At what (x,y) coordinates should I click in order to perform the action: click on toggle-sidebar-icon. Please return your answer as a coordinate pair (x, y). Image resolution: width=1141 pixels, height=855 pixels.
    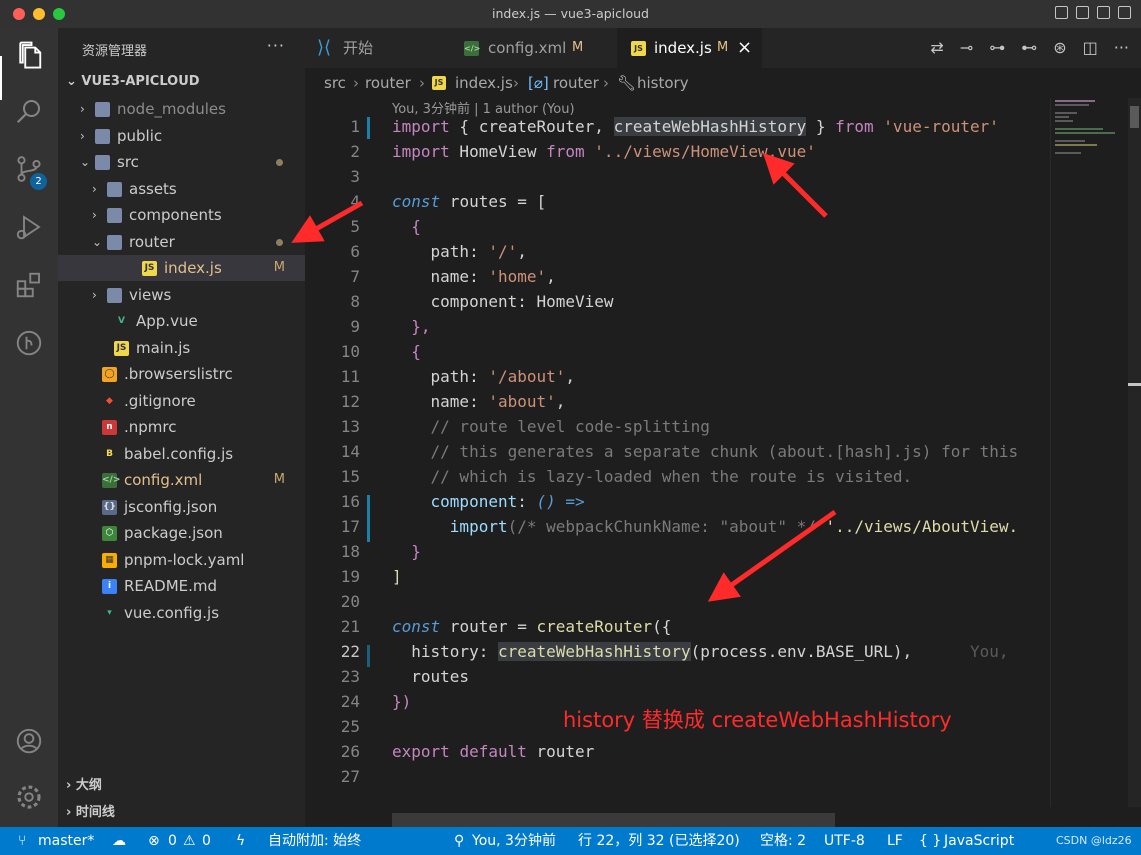
    Looking at the image, I should click on (1061, 12).